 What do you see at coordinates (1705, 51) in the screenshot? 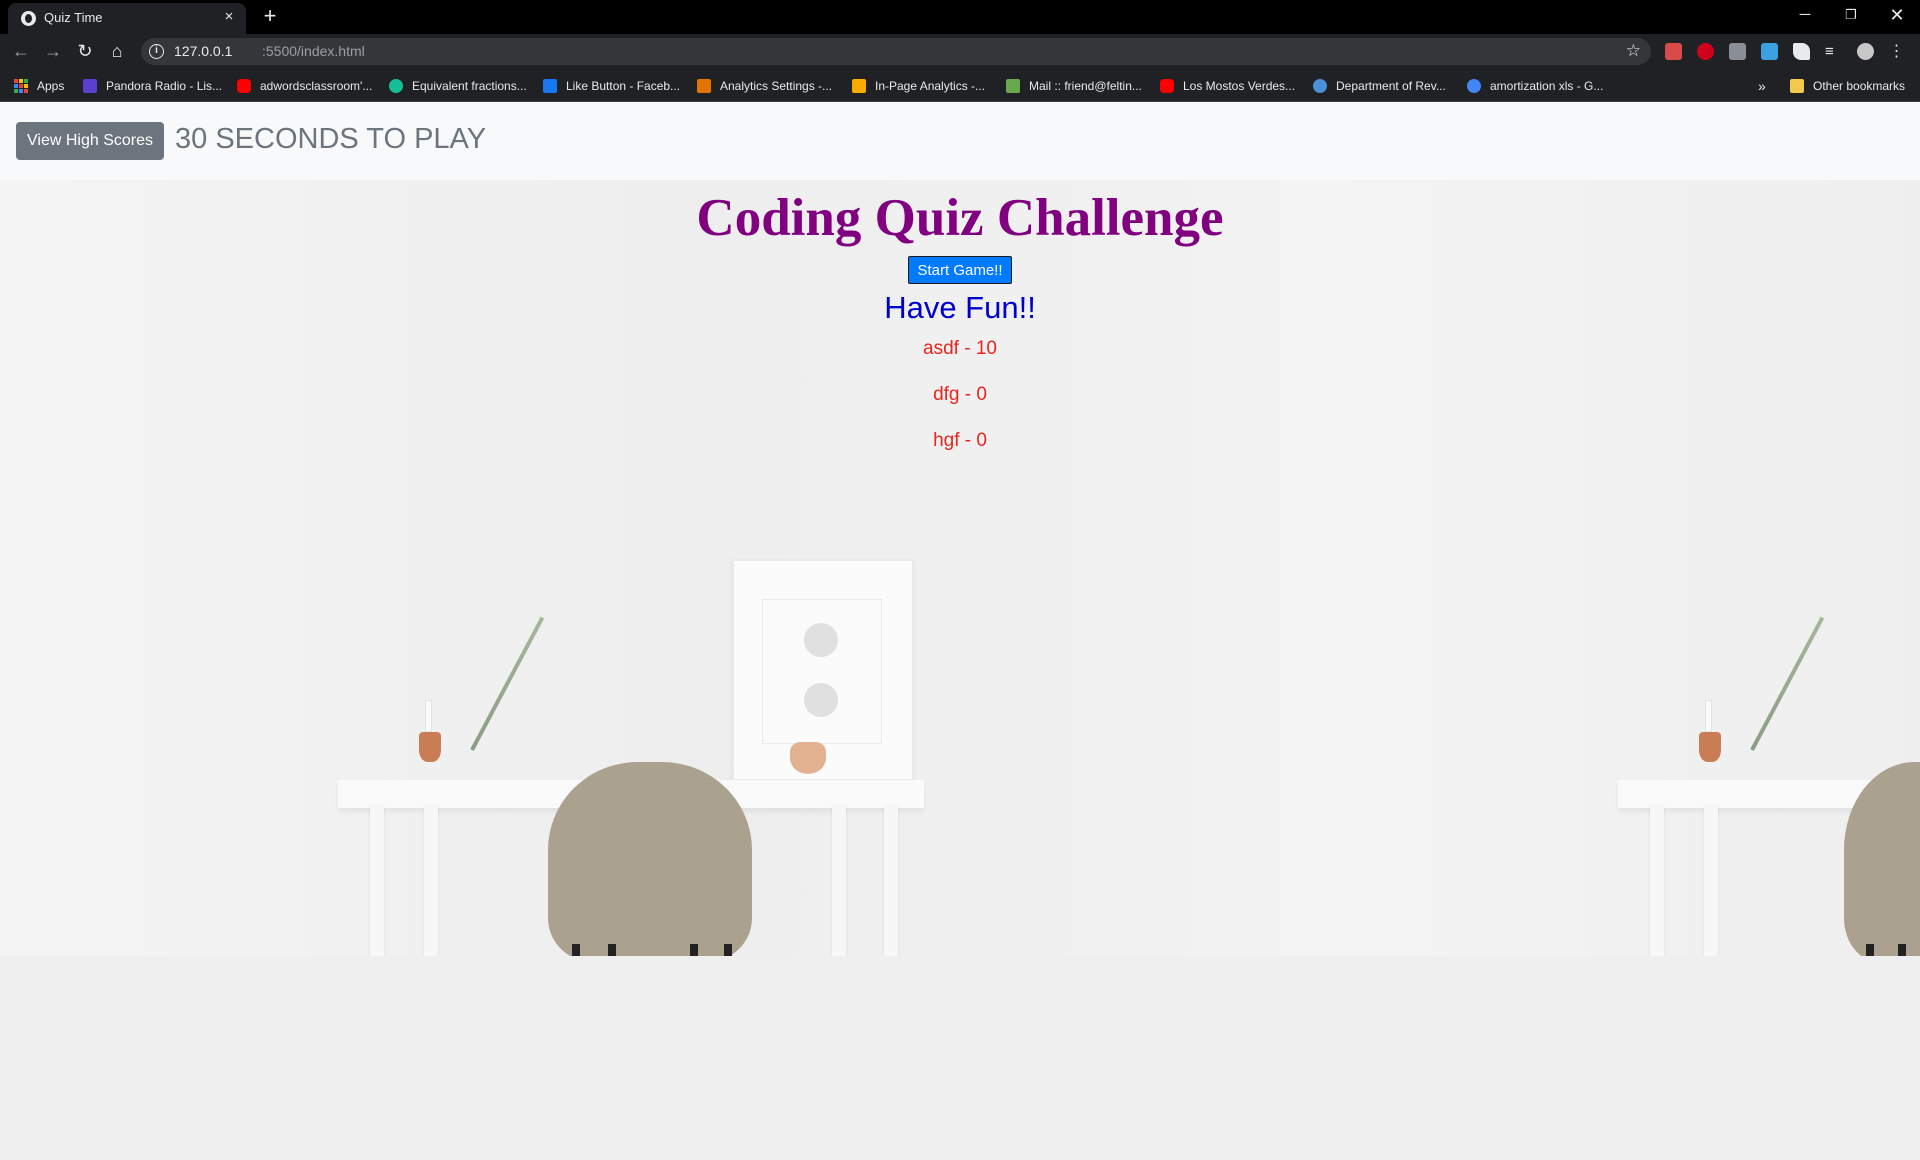
I see `adblock-plus-icon` at bounding box center [1705, 51].